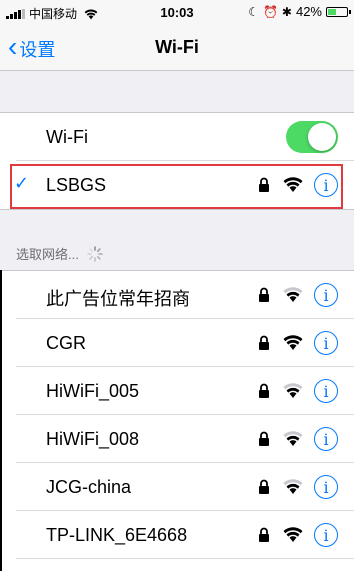 The height and width of the screenshot is (572, 354). Describe the element at coordinates (66, 343) in the screenshot. I see `network-name: CGR` at that location.